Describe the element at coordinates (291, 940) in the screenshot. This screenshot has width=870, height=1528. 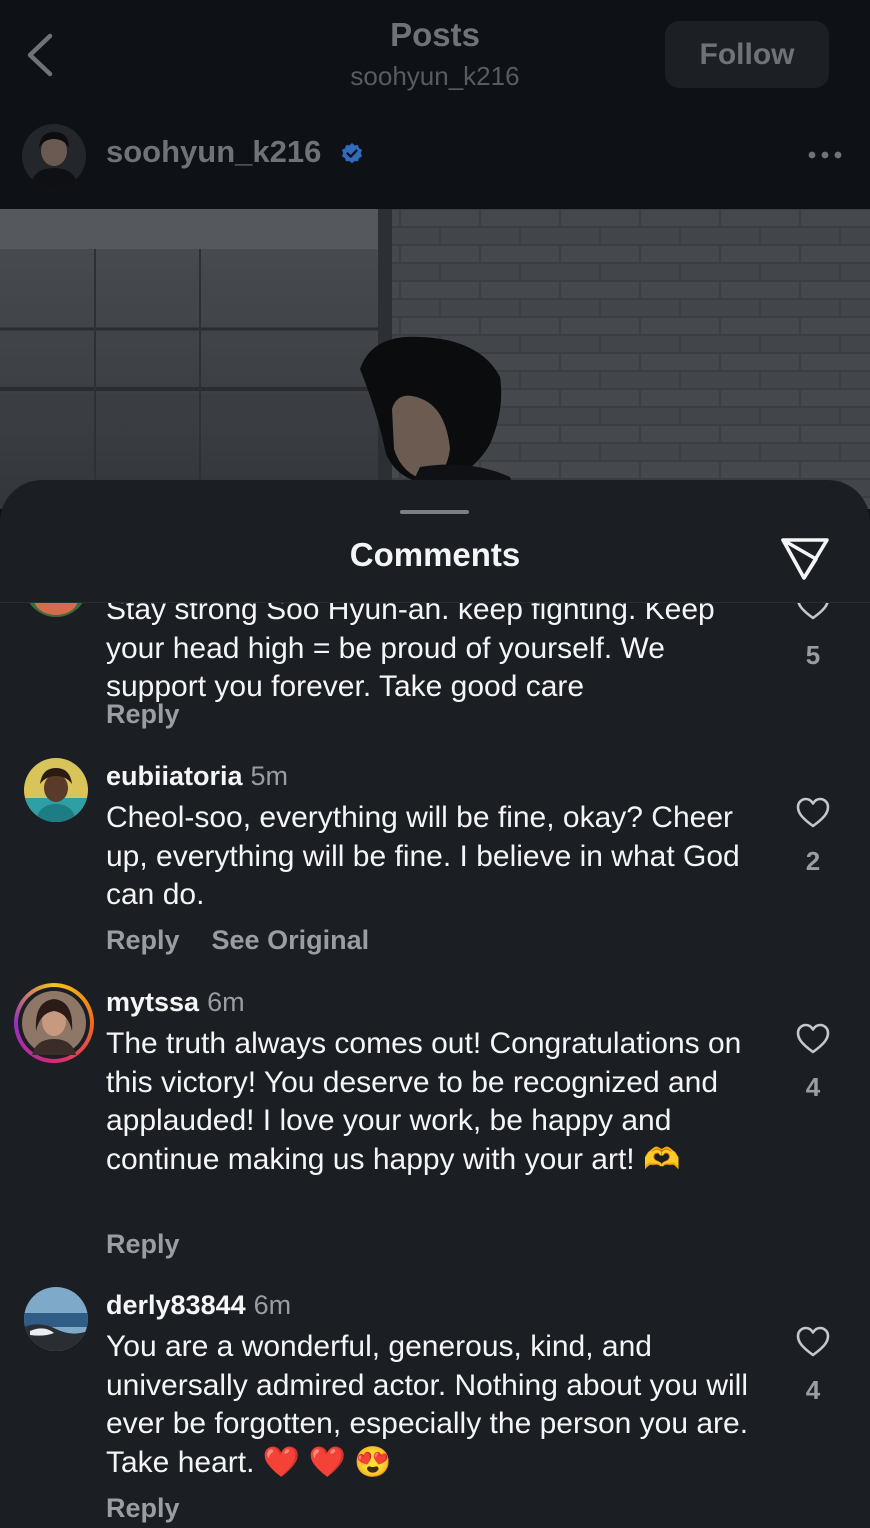
I see `see-original-button: See Original` at that location.